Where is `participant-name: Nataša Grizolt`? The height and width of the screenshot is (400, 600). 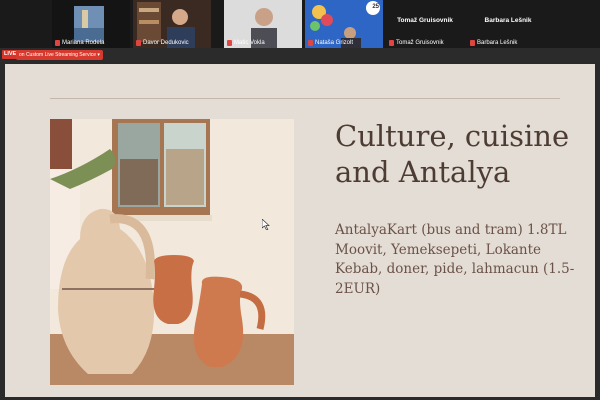
participant-name: Nataša Grizolt is located at coordinates (334, 43).